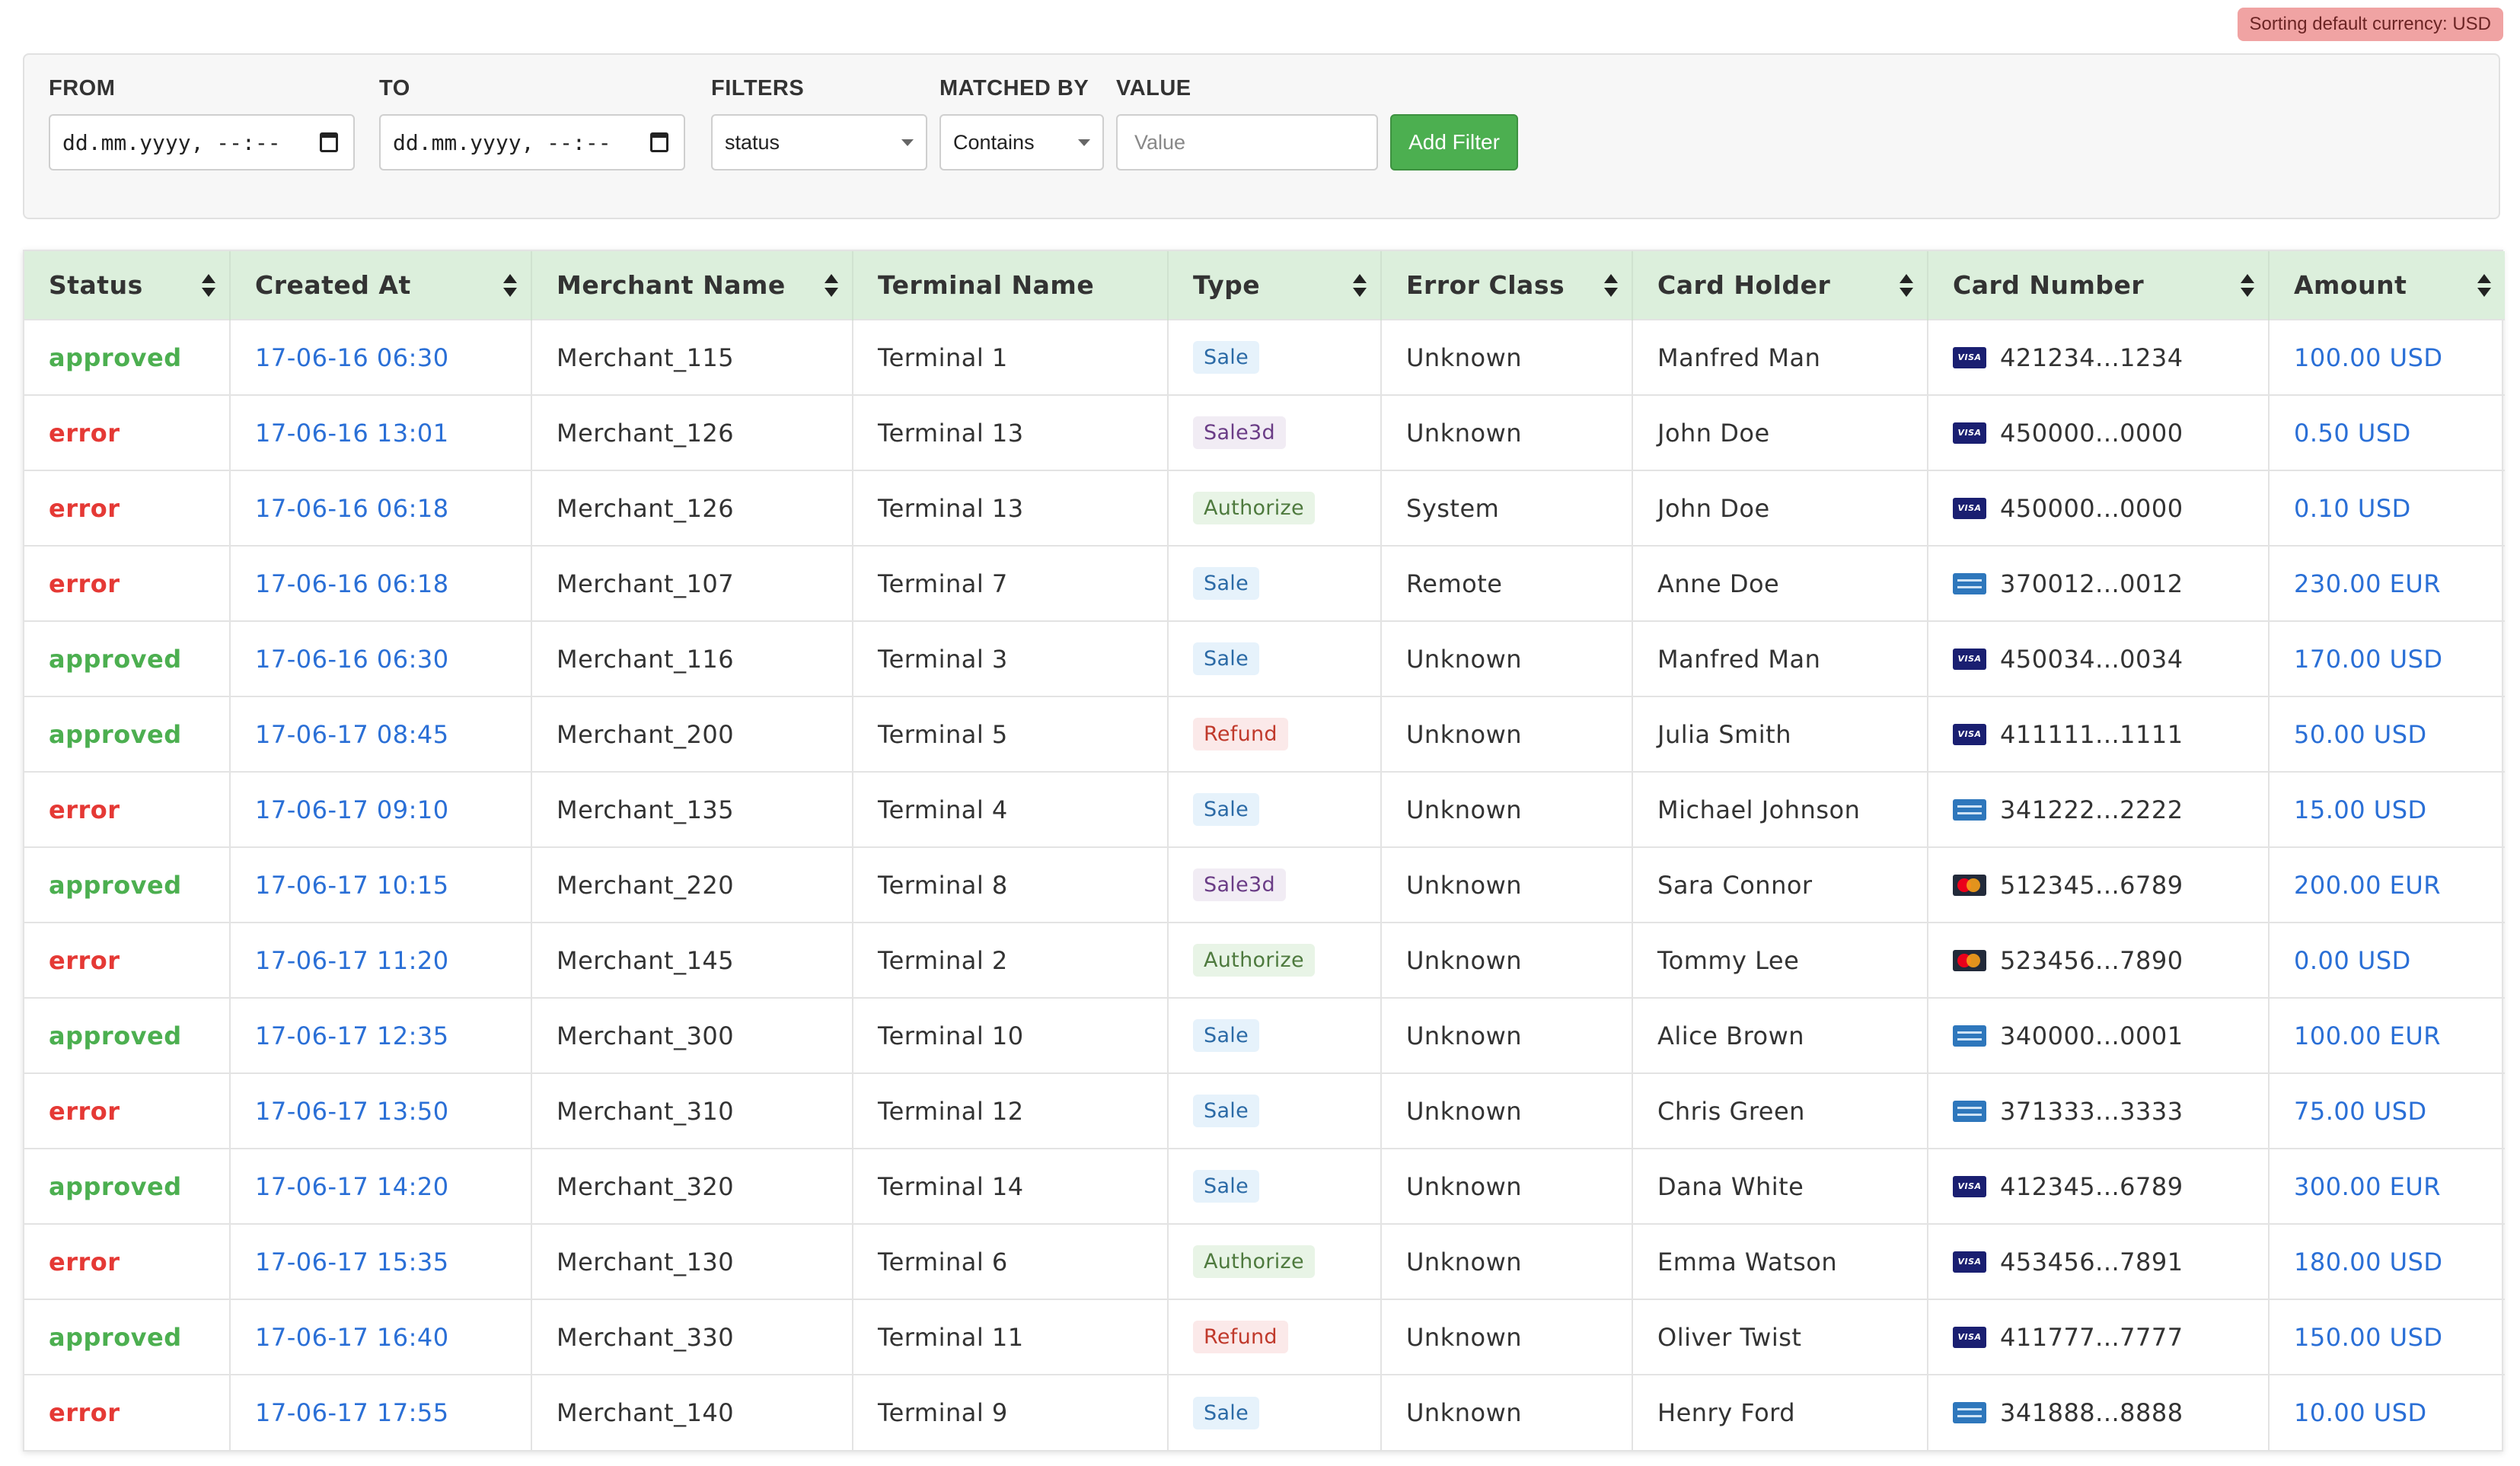 The image size is (2520, 1466). I want to click on amount-cell: 230.00 EUR, so click(2387, 583).